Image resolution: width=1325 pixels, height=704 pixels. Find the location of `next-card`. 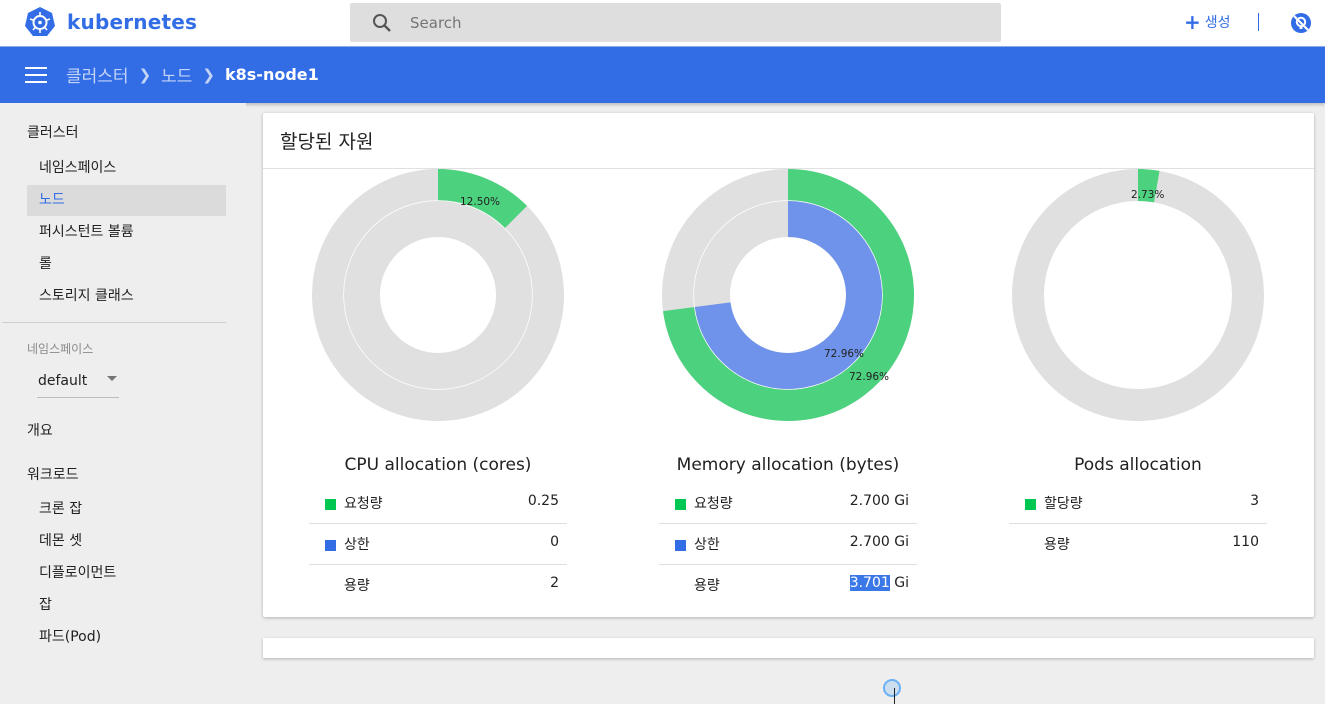

next-card is located at coordinates (788, 648).